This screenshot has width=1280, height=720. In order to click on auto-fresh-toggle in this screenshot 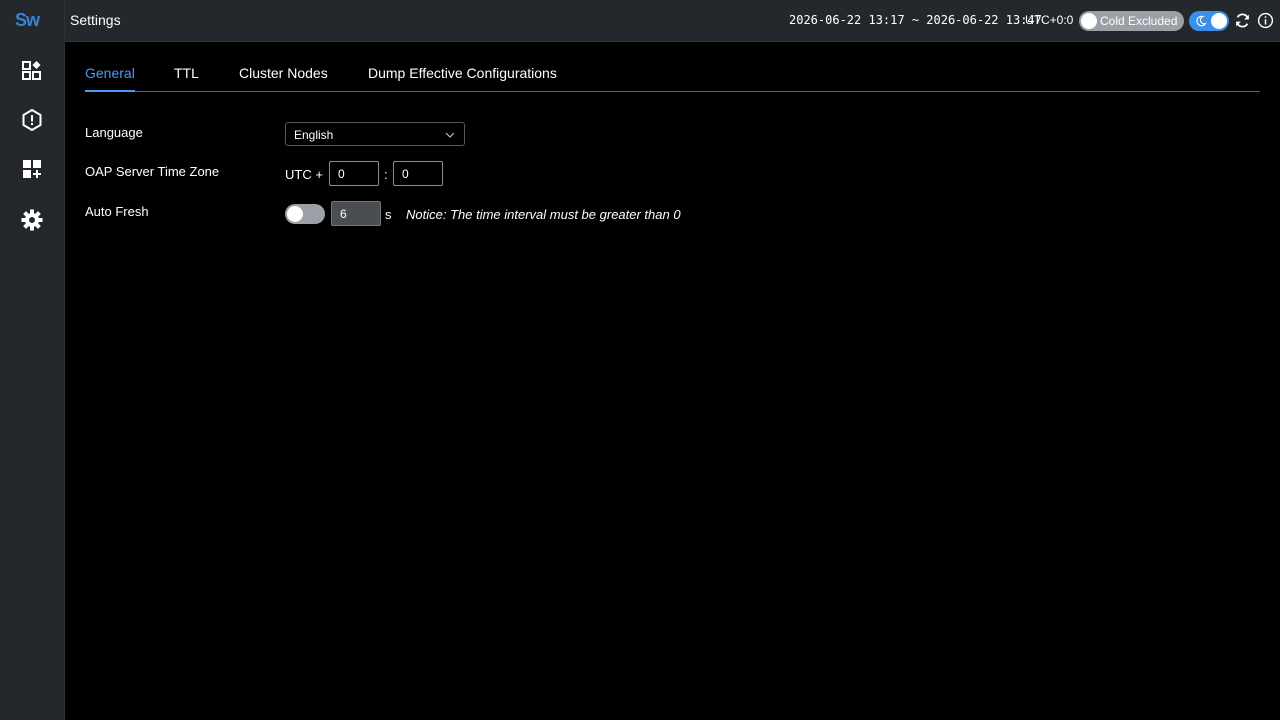, I will do `click(305, 214)`.